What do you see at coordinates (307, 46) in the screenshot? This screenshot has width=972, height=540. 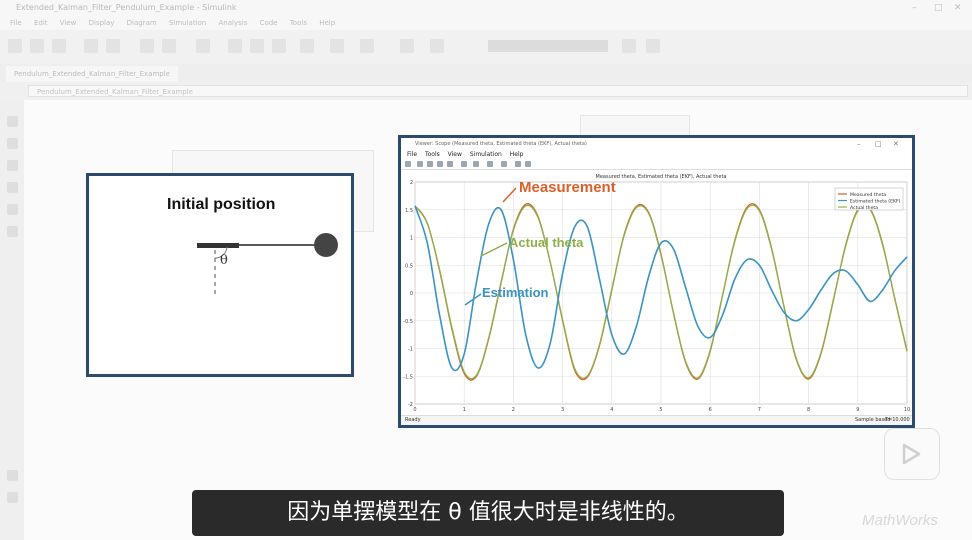 I see `record-icon` at bounding box center [307, 46].